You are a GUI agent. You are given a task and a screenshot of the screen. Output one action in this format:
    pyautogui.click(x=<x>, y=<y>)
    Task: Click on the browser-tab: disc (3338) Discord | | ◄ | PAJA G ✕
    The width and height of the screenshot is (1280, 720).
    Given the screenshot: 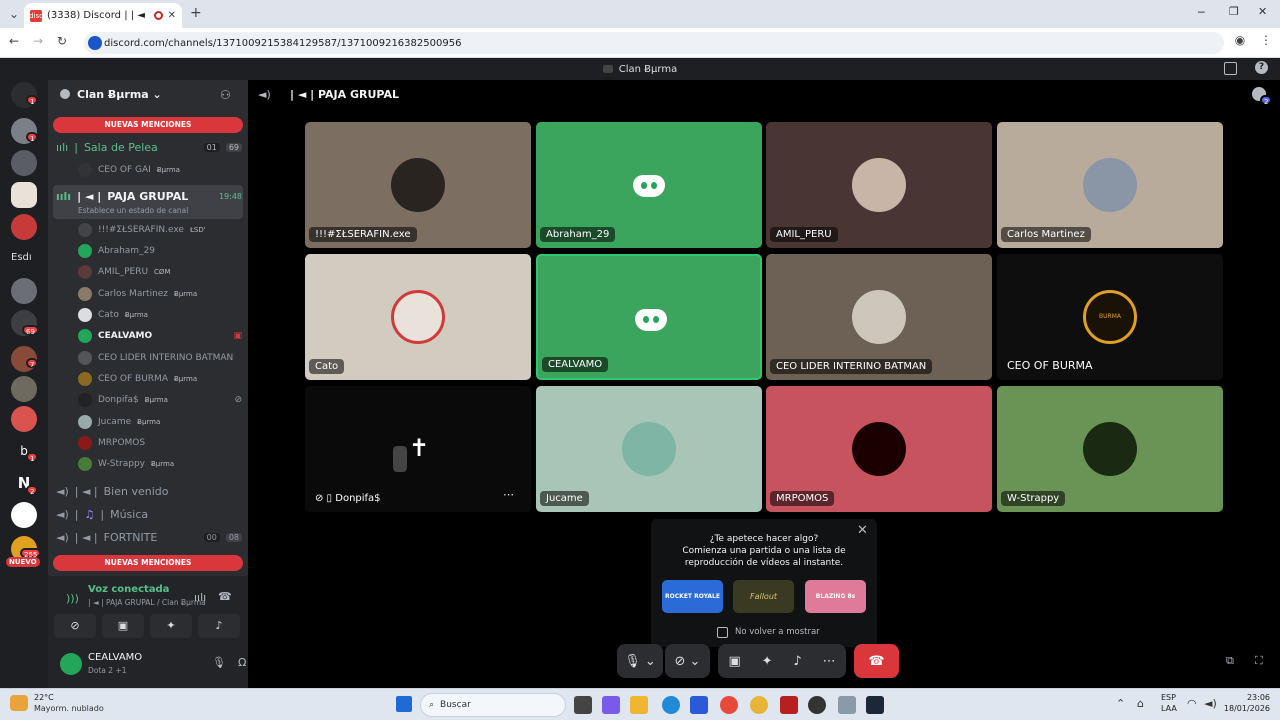 What is the action you would take?
    pyautogui.click(x=103, y=15)
    